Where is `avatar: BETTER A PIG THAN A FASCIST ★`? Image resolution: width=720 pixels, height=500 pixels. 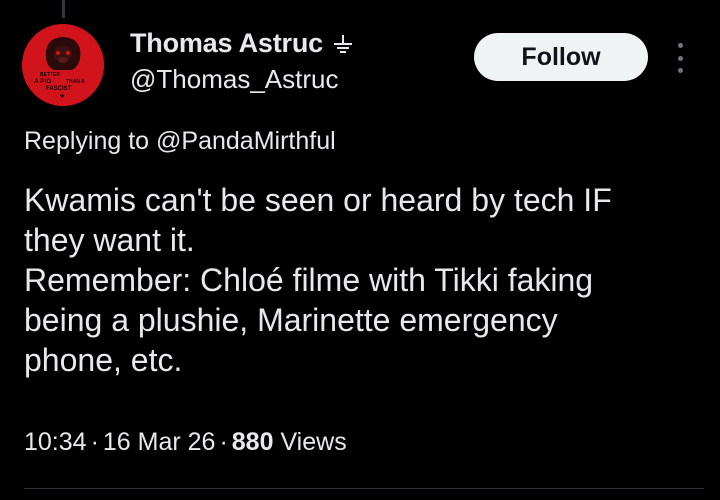
avatar: BETTER A PIG THAN A FASCIST ★ is located at coordinates (63, 65).